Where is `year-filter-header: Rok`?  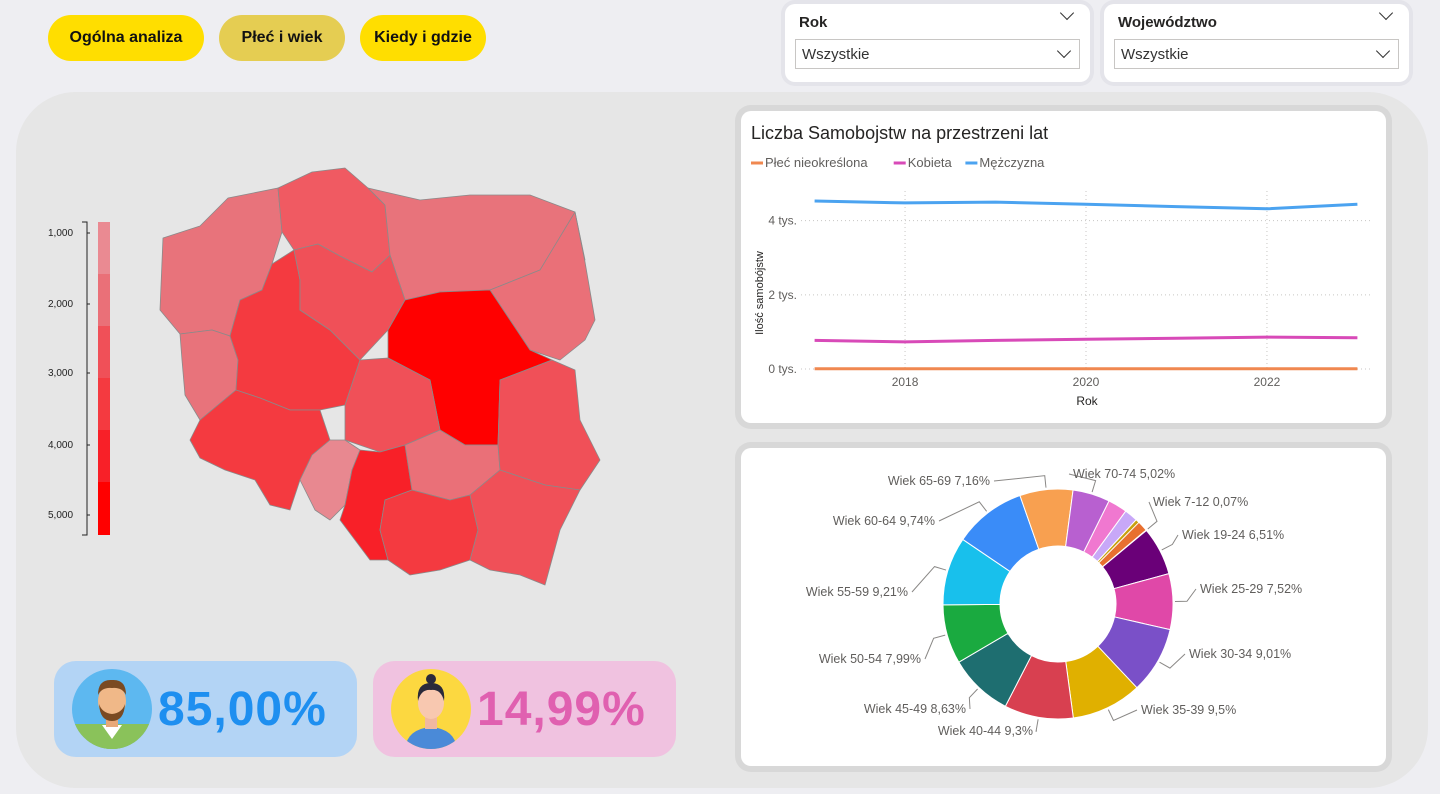 year-filter-header: Rok is located at coordinates (937, 19).